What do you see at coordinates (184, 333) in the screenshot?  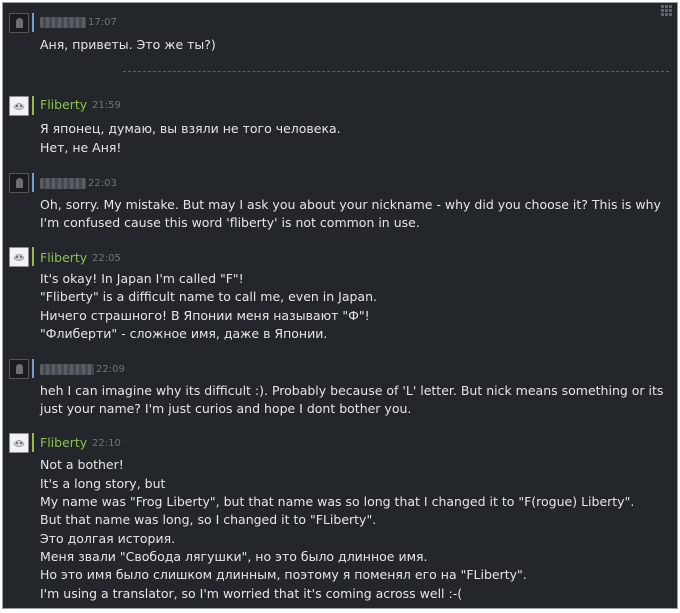 I see `message-line: "Флиберти" - сложное имя, даже в Японии.` at bounding box center [184, 333].